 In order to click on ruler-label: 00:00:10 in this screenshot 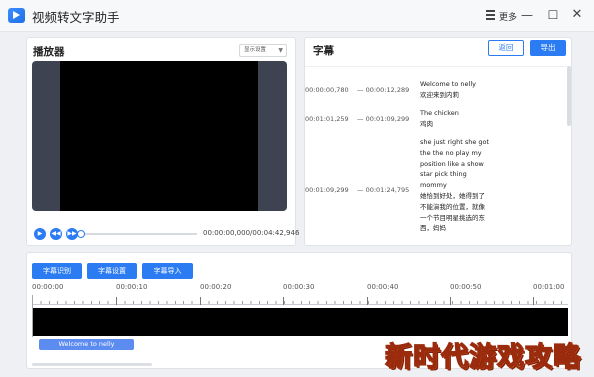, I will do `click(132, 287)`.